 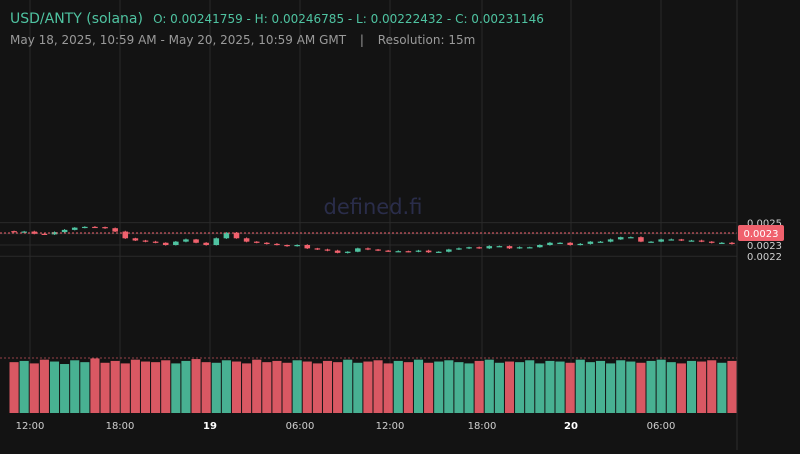 What do you see at coordinates (210, 426) in the screenshot?
I see `time-tick-label: 19` at bounding box center [210, 426].